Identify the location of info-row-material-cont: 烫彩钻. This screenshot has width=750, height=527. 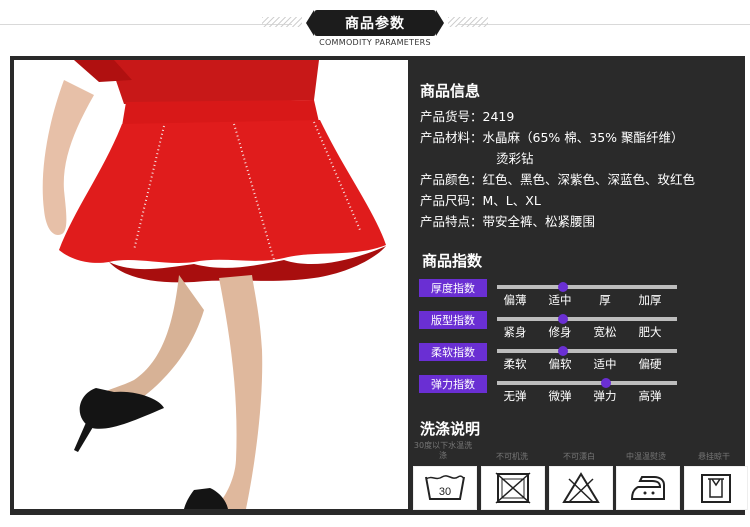
(515, 157).